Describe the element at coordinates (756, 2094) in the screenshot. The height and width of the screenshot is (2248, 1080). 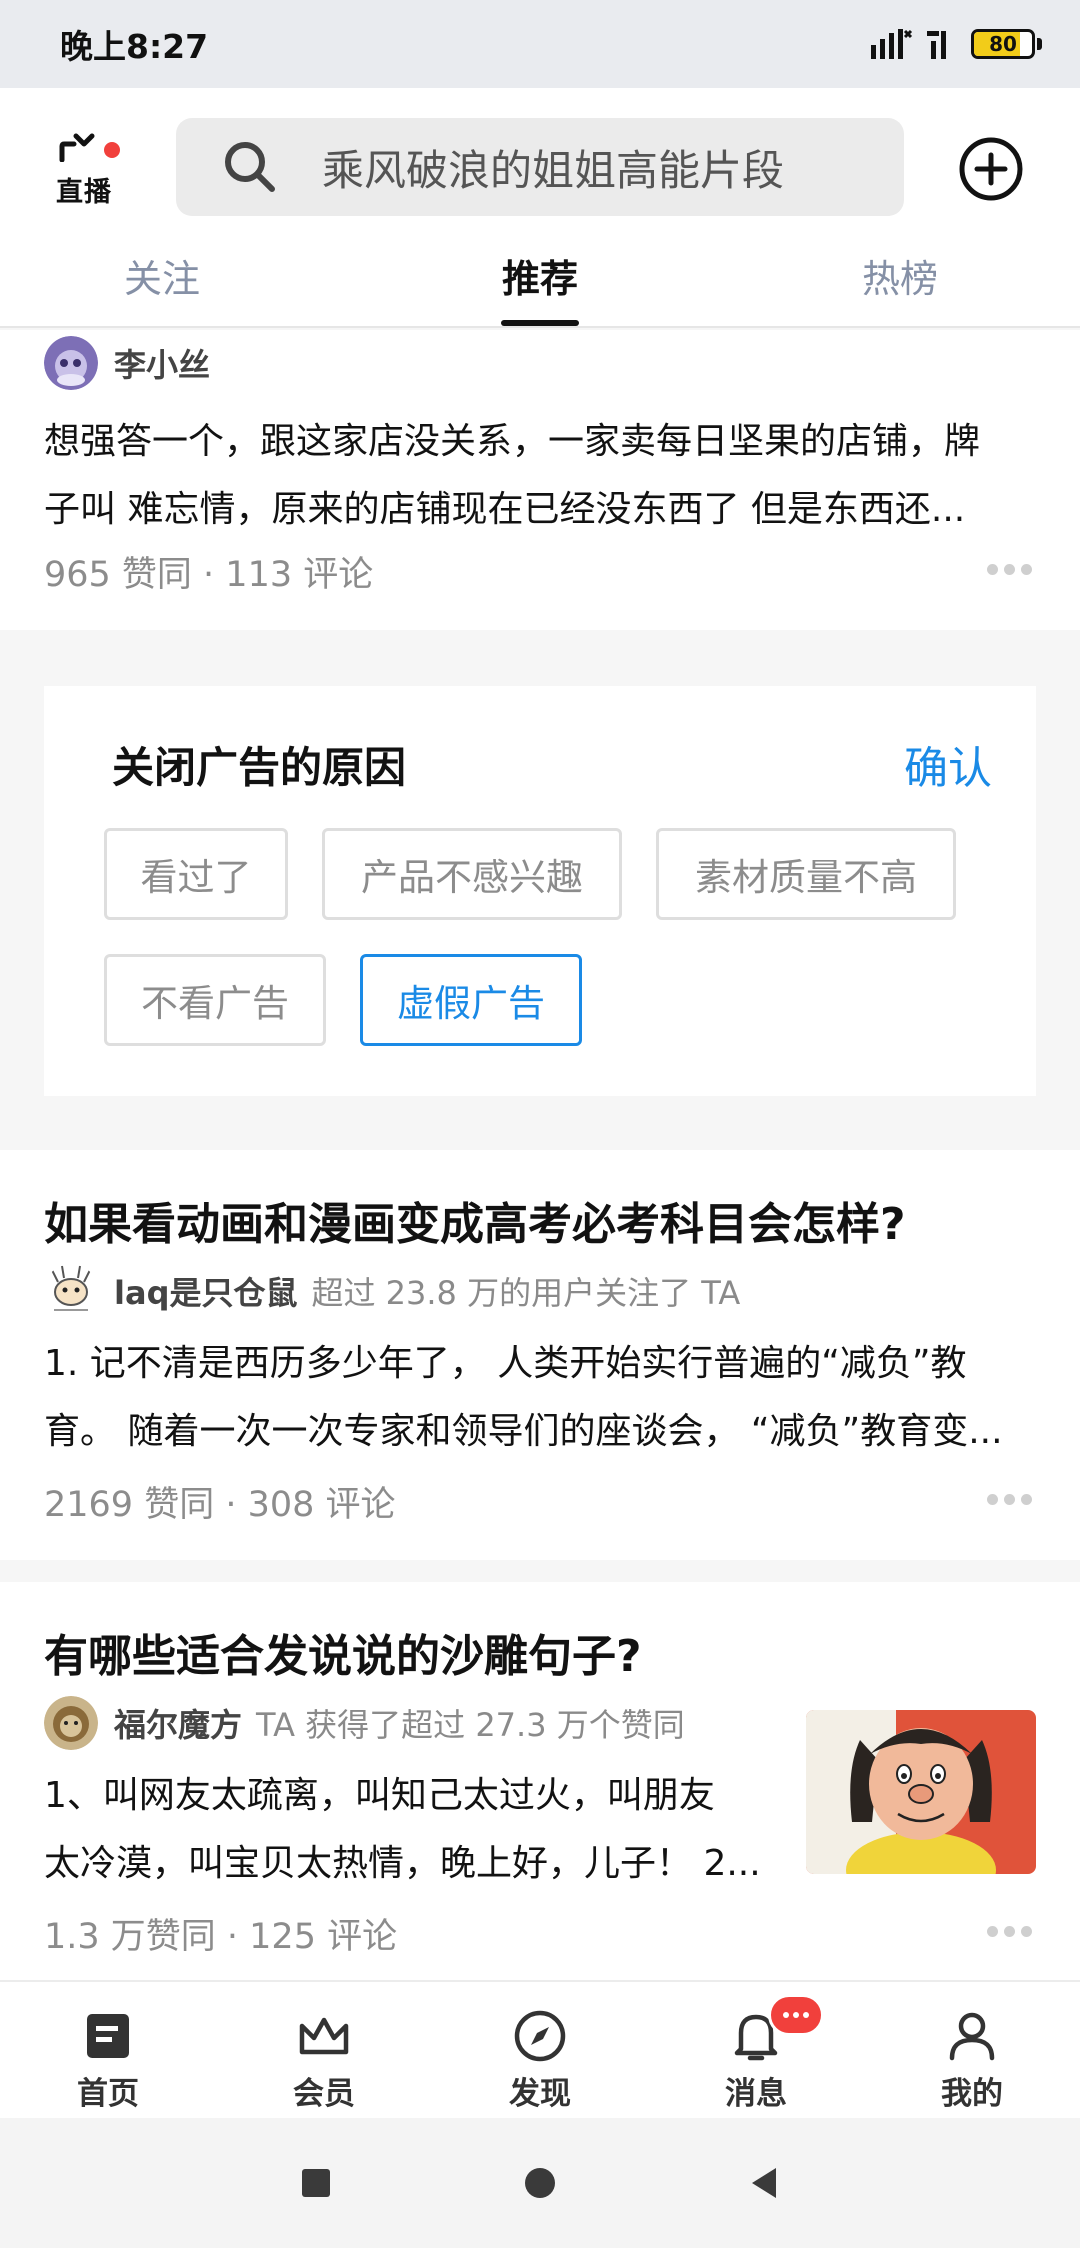
I see `nav-messages-label: 消息` at that location.